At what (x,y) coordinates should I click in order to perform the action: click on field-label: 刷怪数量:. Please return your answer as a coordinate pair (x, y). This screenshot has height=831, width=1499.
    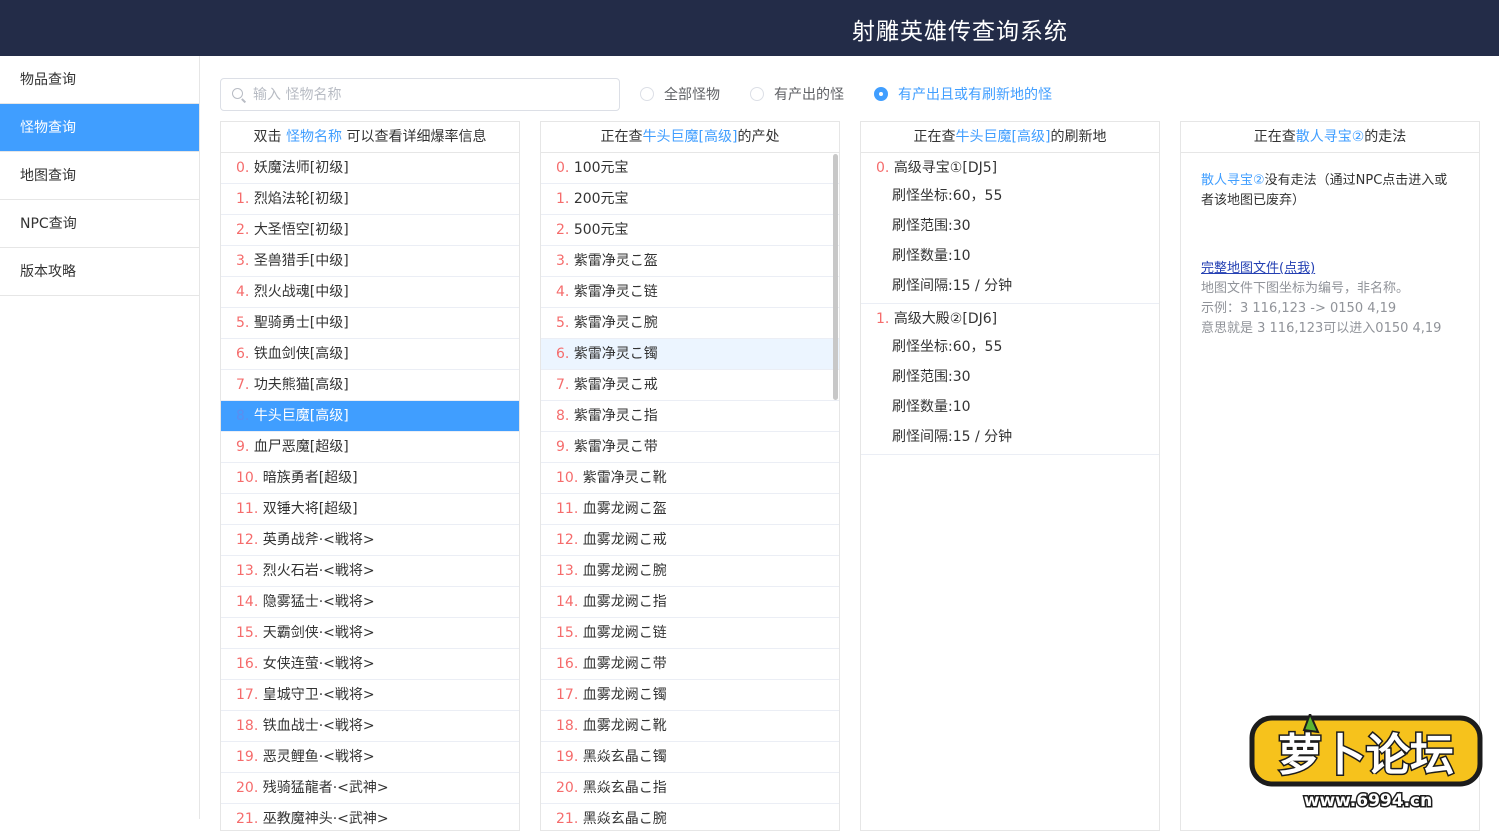
    Looking at the image, I should click on (922, 407).